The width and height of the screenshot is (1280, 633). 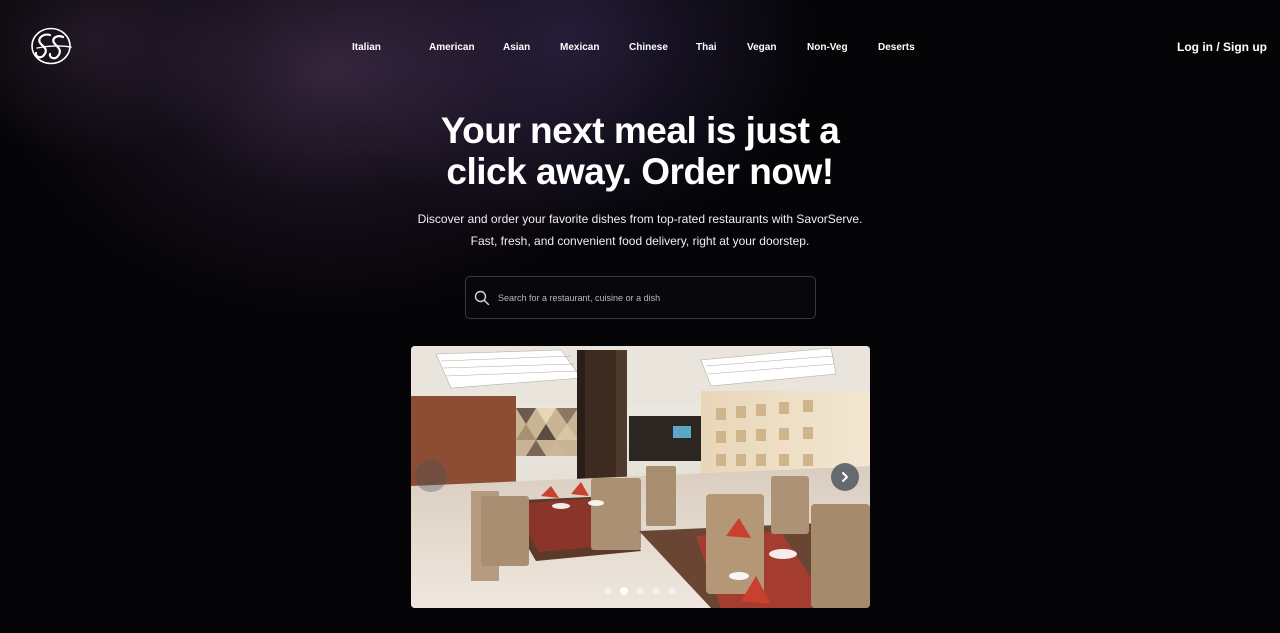 What do you see at coordinates (531, 47) in the screenshot?
I see `nav-link-asian: Asian` at bounding box center [531, 47].